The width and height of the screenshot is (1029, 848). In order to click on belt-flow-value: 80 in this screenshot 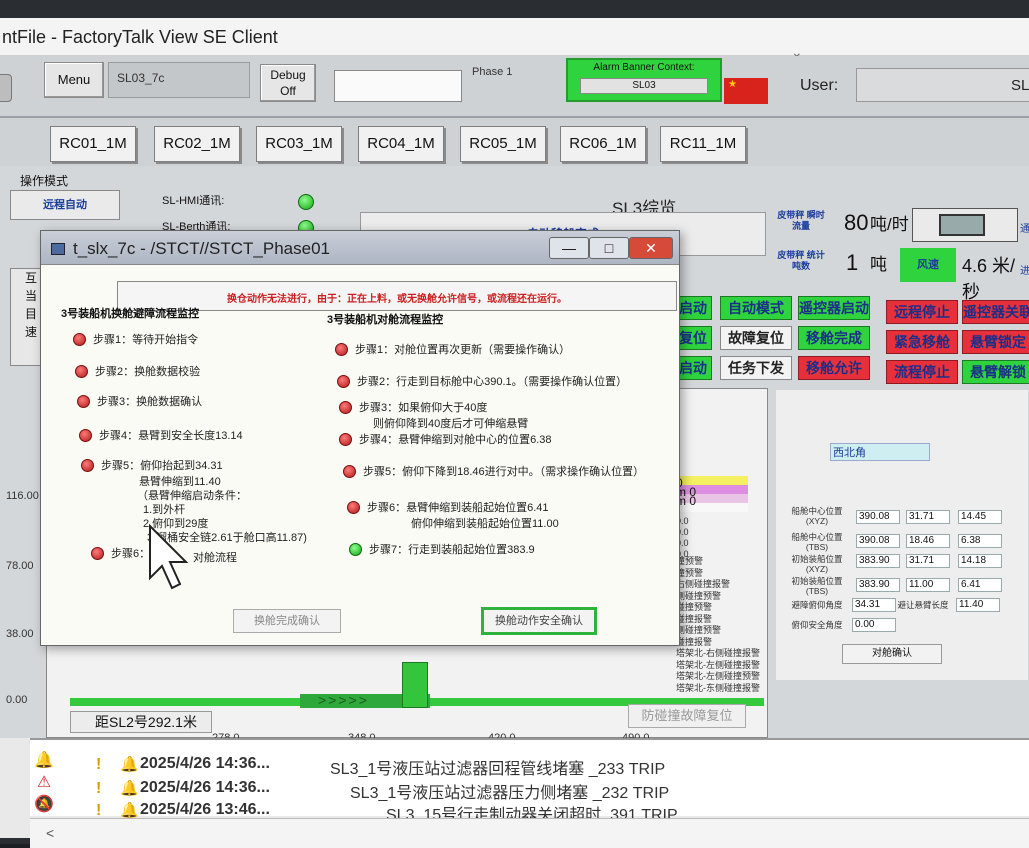, I will do `click(856, 222)`.